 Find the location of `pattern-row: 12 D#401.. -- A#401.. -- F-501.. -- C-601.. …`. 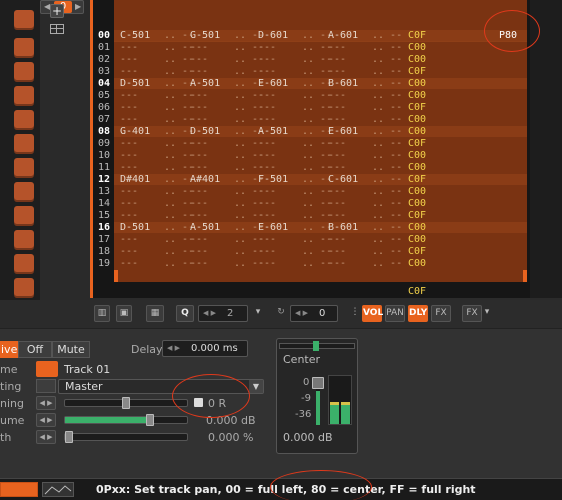

pattern-row: 12 D#401.. -- A#401.. -- F-501.. -- C-601.. … is located at coordinates (326, 179).